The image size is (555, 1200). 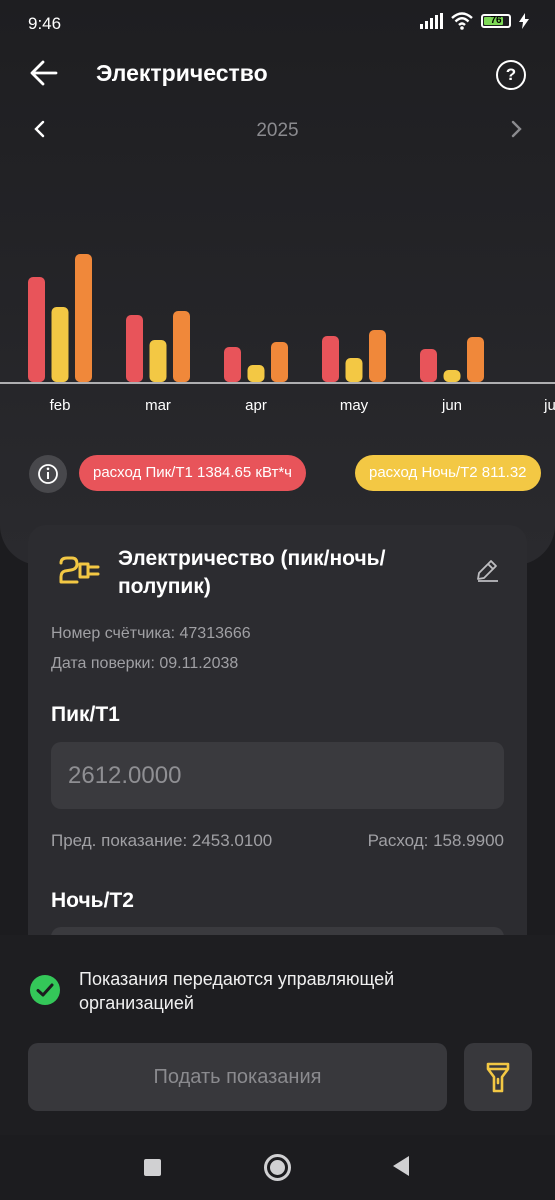 I want to click on year-label: 2025, so click(x=277, y=130).